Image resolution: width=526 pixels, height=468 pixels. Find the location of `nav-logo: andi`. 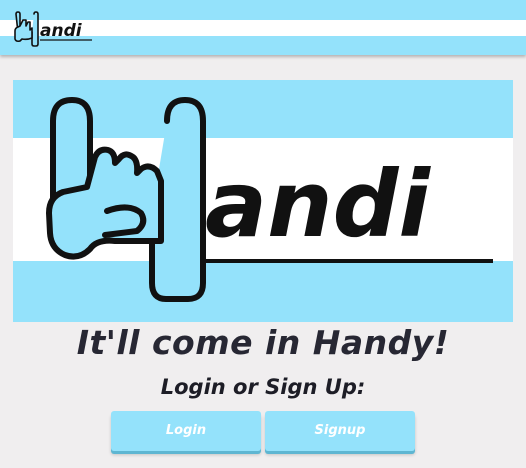

nav-logo: andi is located at coordinates (54, 29).